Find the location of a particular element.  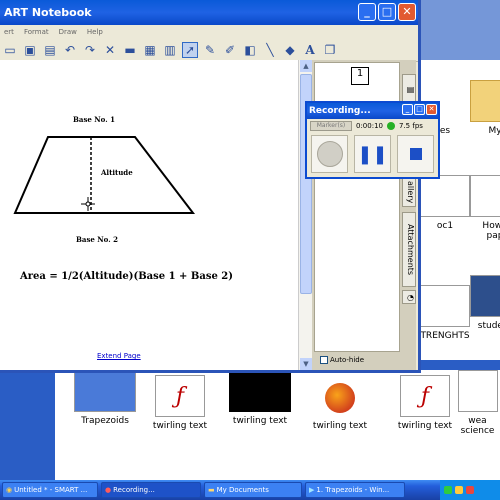

pause-icon: ❚❚ is located at coordinates (372, 154).